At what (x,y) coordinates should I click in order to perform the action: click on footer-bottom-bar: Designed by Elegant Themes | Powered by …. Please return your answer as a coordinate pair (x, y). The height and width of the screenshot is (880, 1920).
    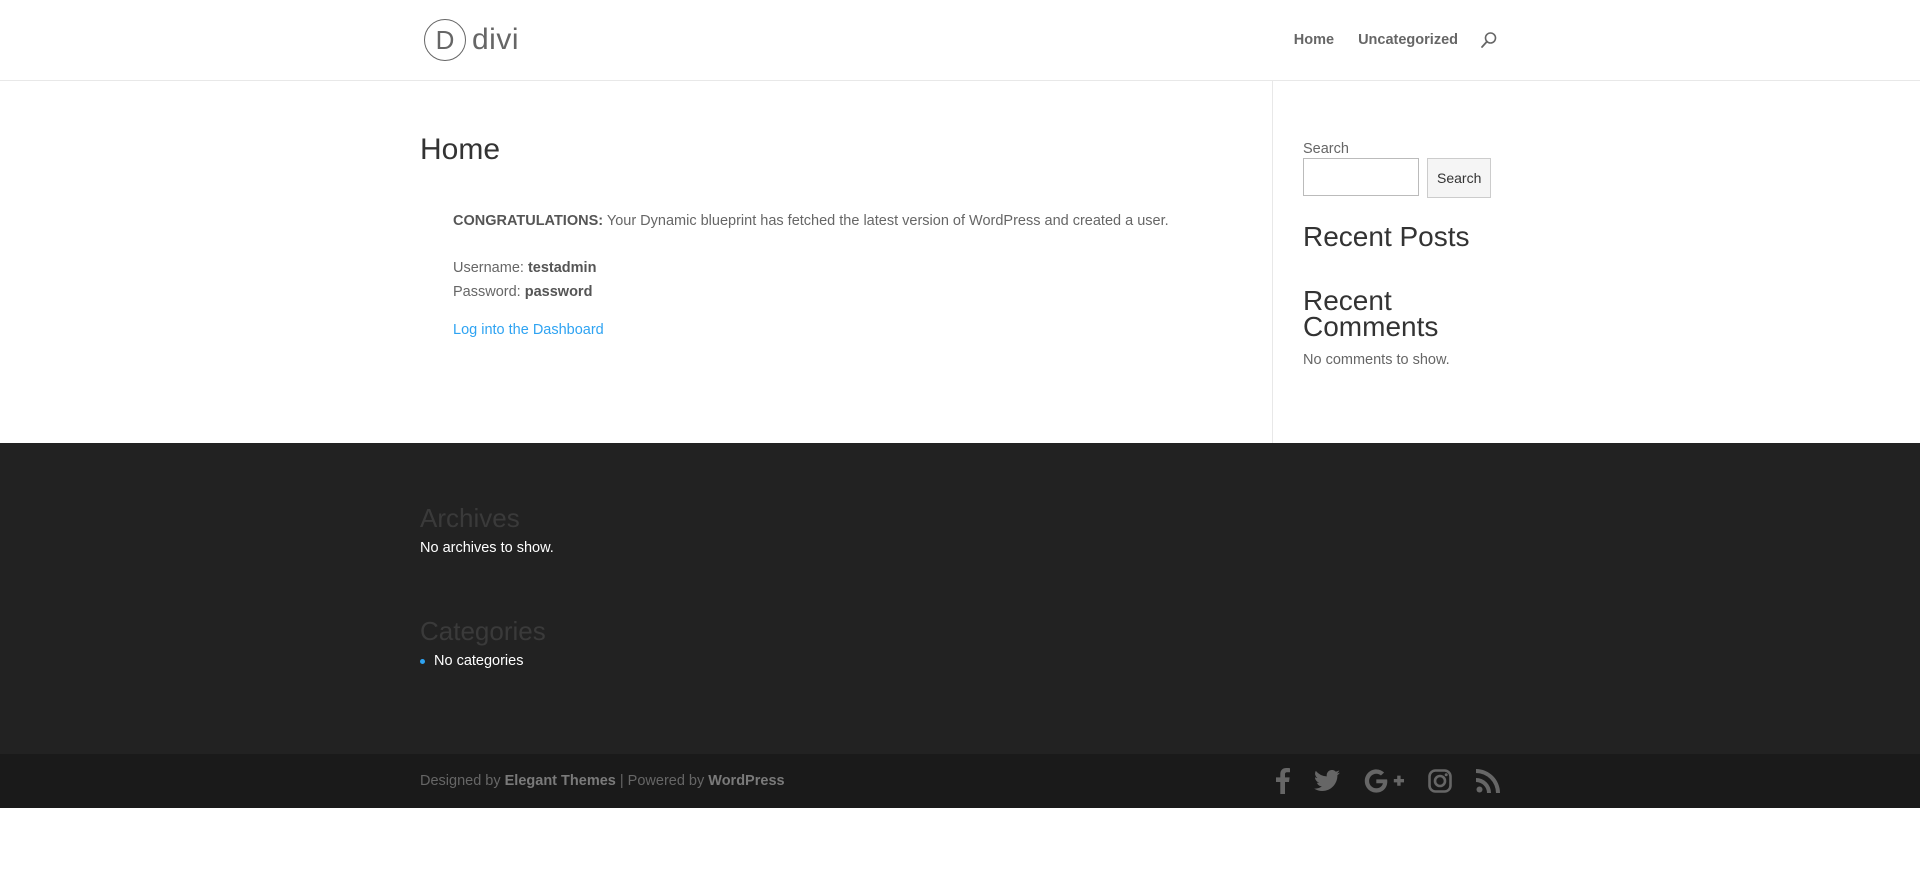
    Looking at the image, I should click on (960, 781).